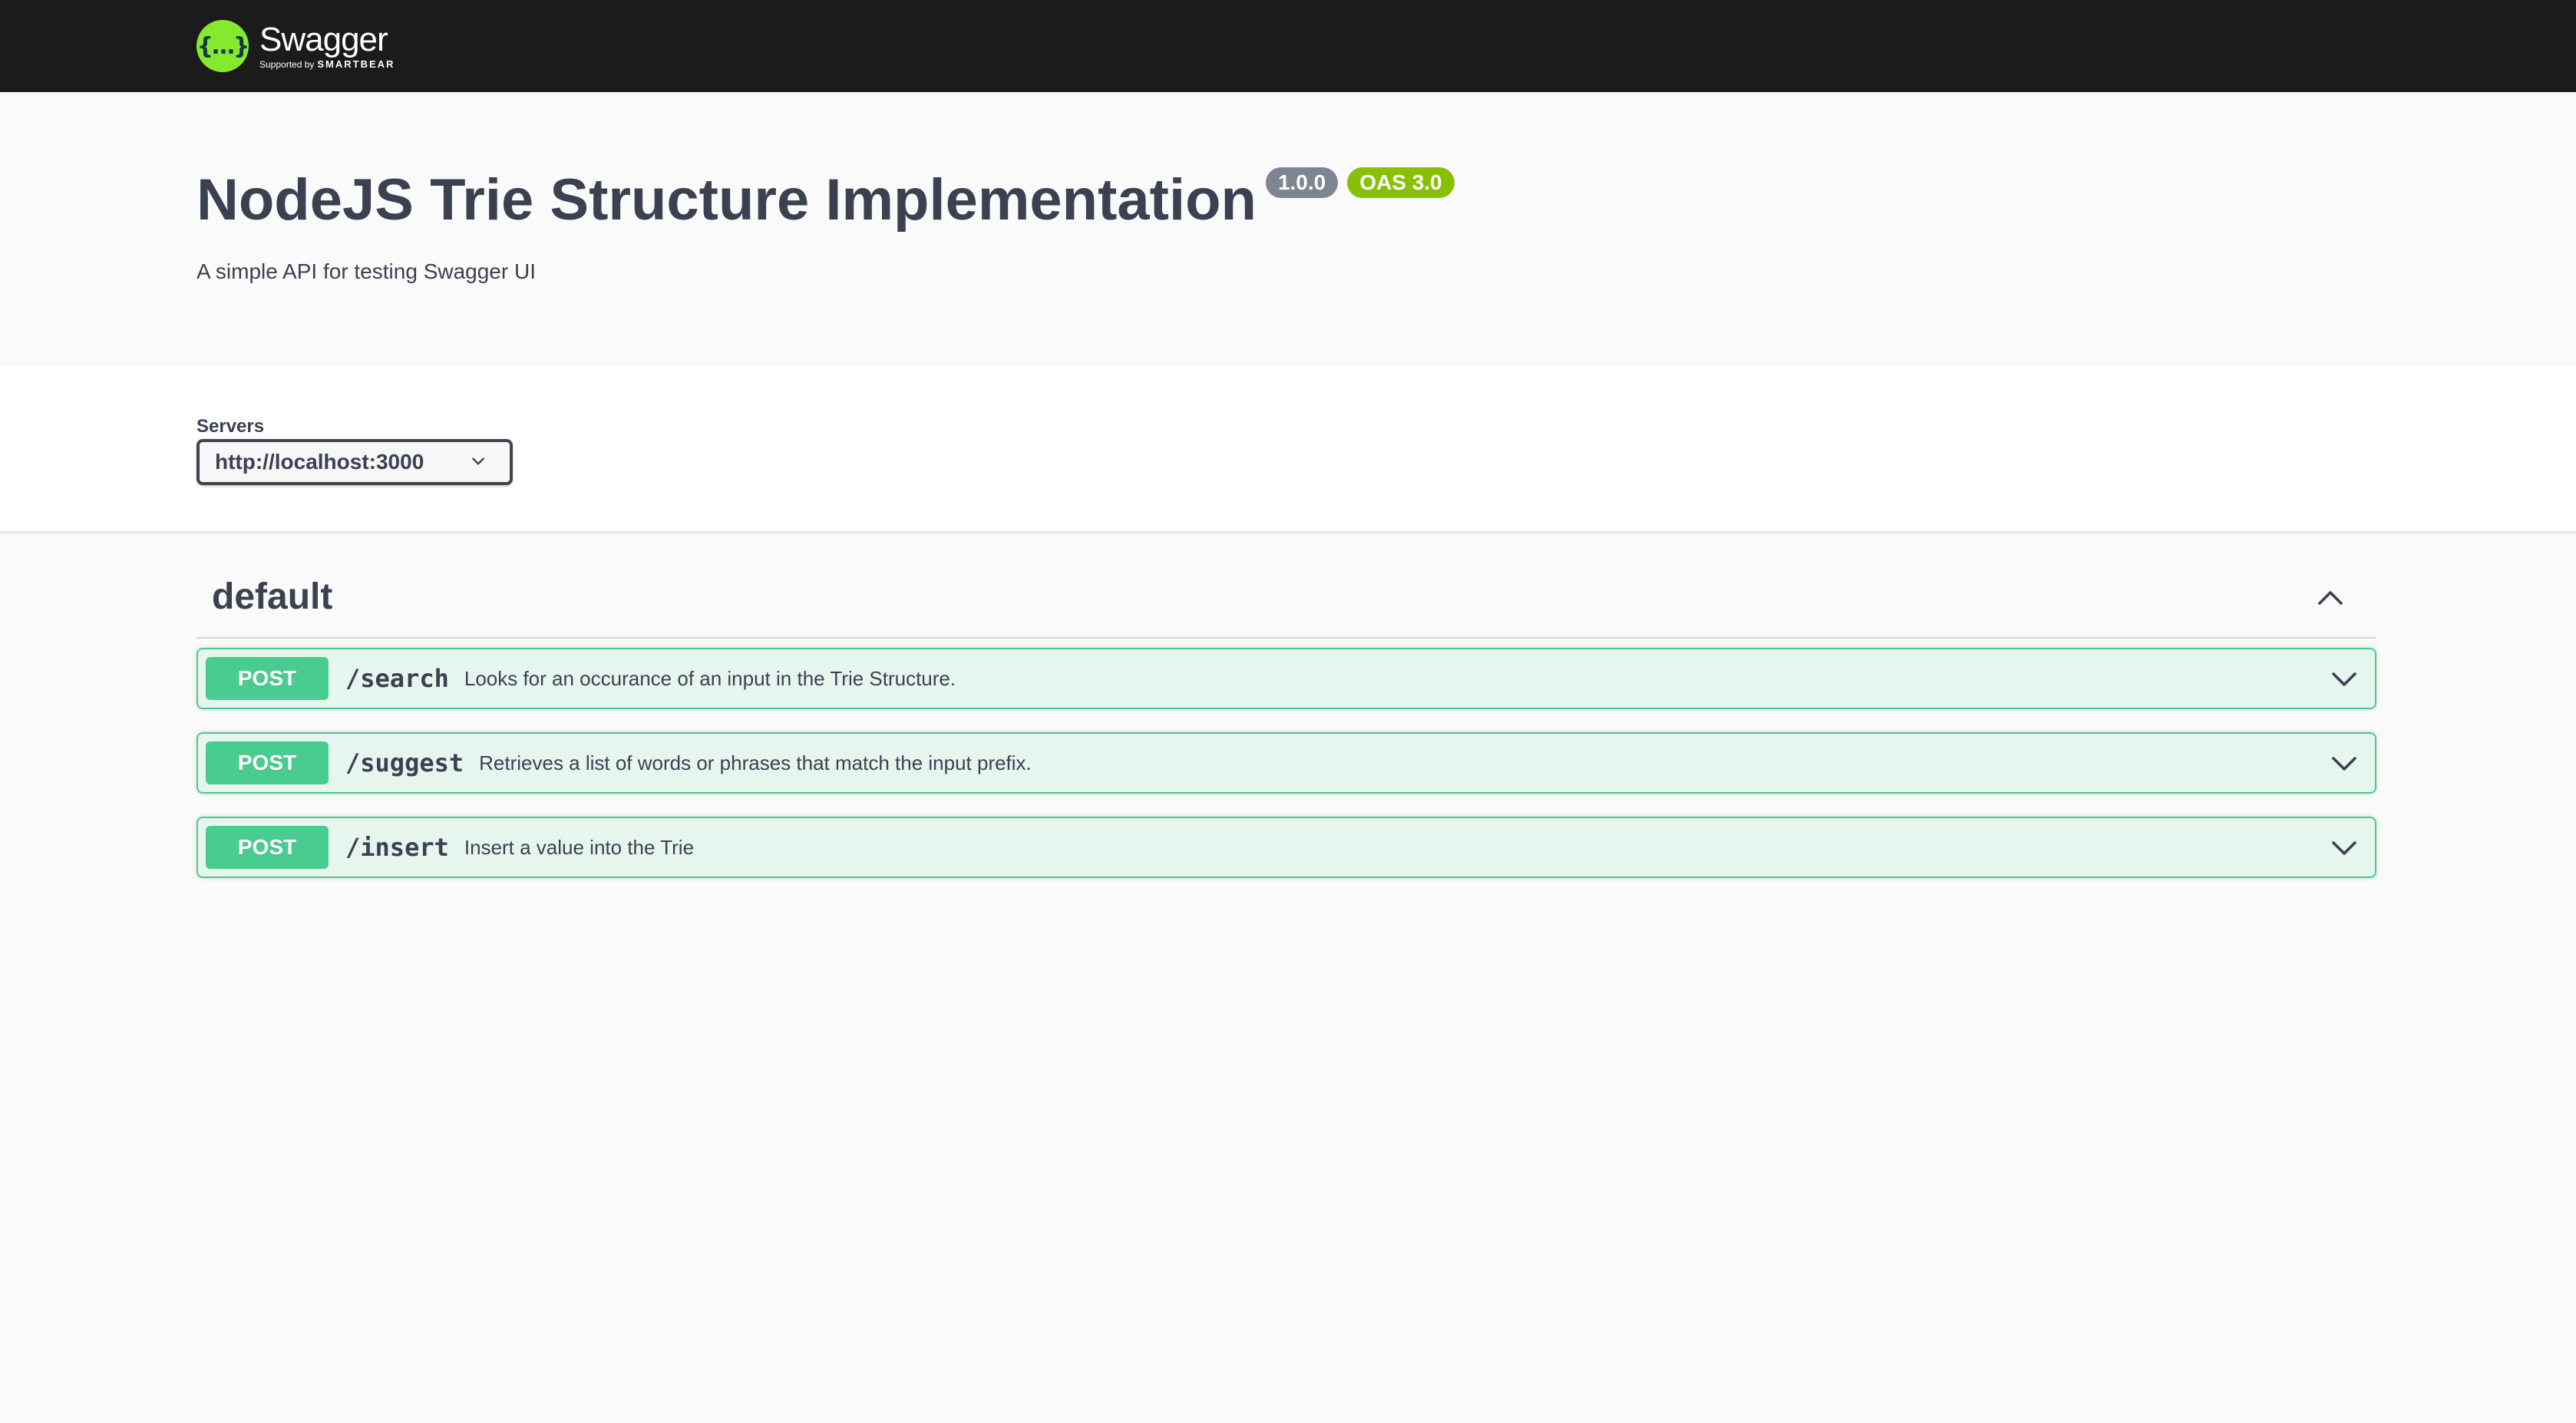 The height and width of the screenshot is (1423, 2576). Describe the element at coordinates (2330, 598) in the screenshot. I see `chevron-up-icon` at that location.